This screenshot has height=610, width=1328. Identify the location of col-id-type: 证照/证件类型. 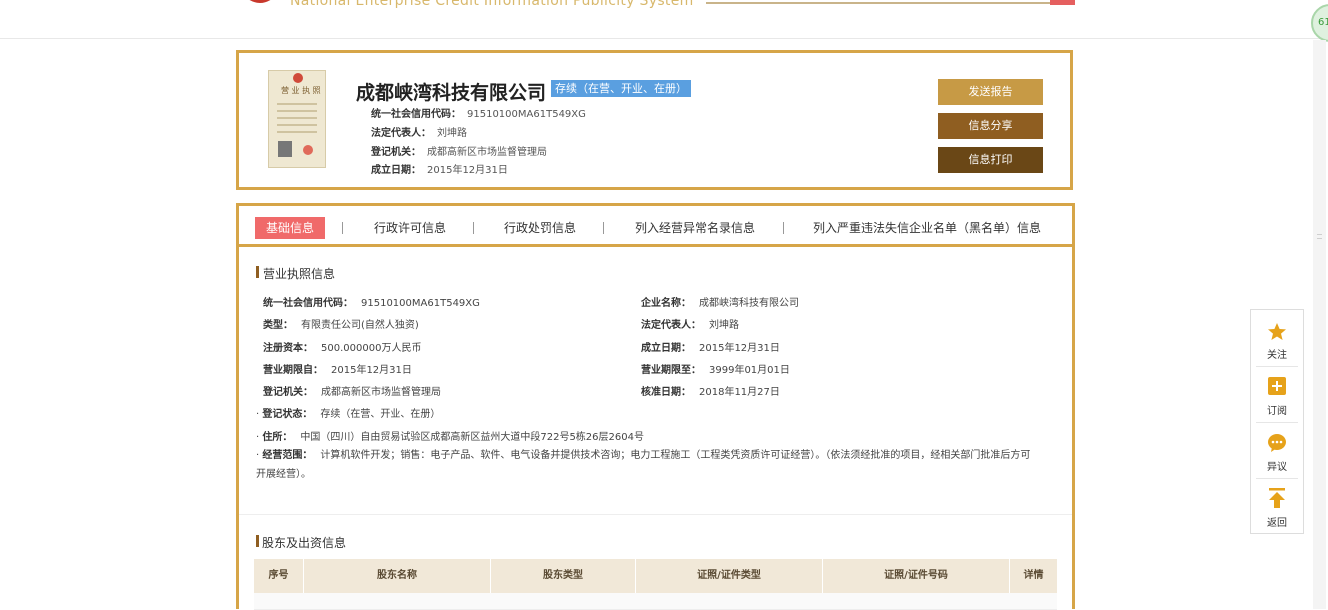
(729, 576).